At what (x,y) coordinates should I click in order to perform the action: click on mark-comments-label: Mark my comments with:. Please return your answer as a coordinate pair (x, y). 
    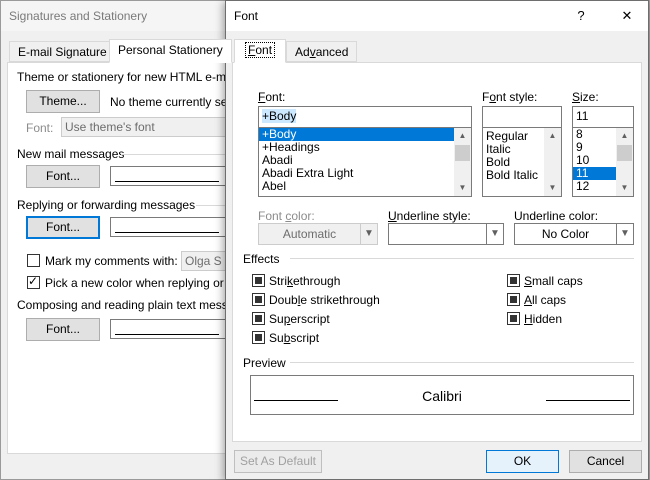
    Looking at the image, I should click on (111, 261).